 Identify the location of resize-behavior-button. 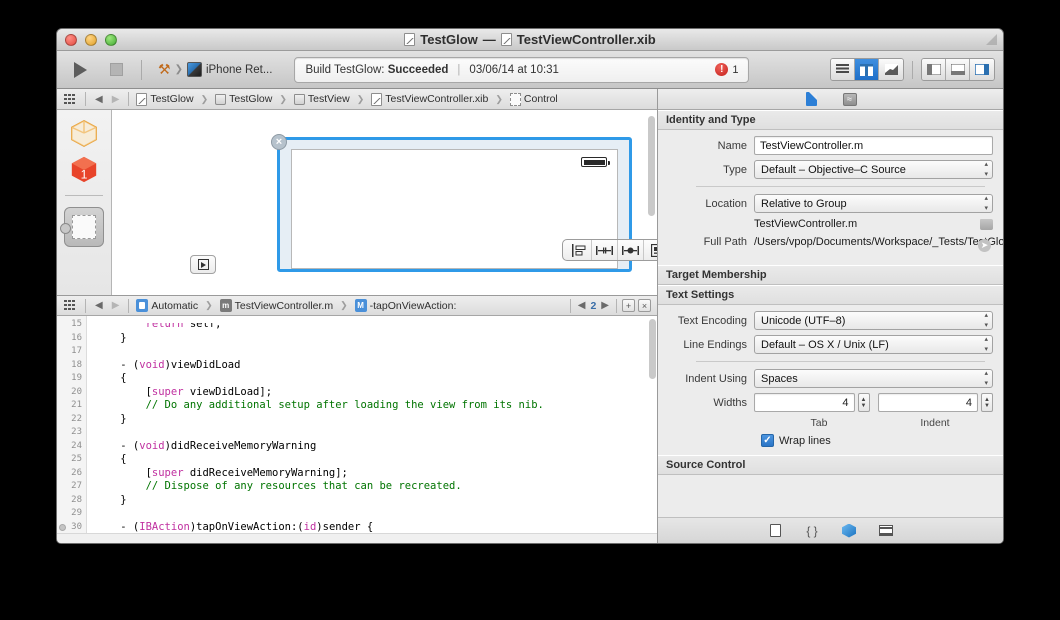
(650, 250).